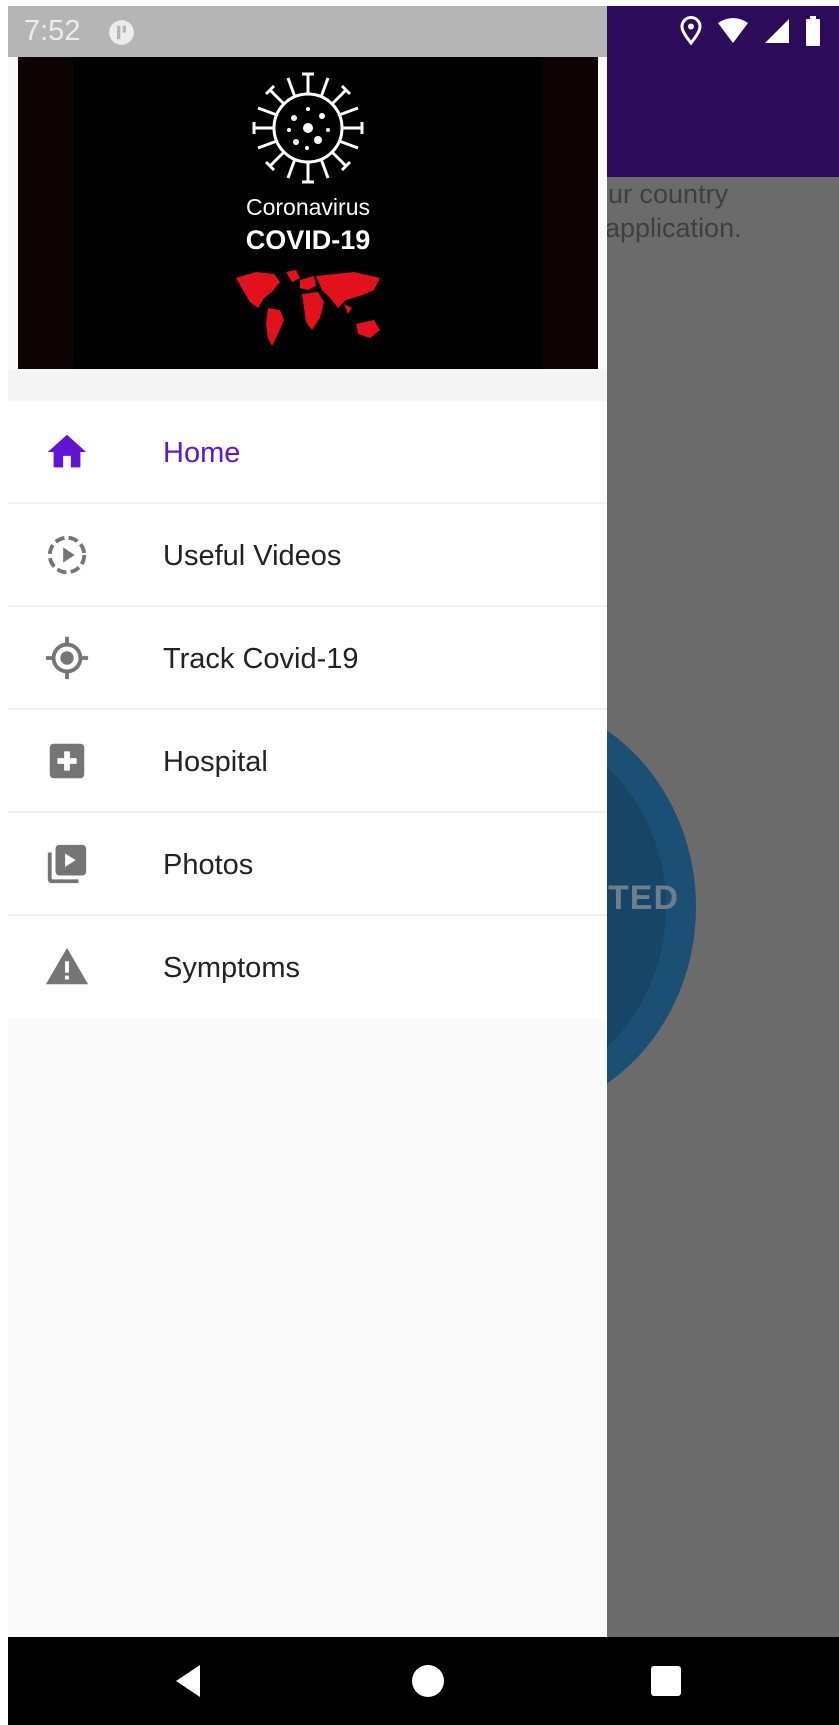 Image resolution: width=839 pixels, height=1725 pixels. I want to click on back-icon, so click(190, 1681).